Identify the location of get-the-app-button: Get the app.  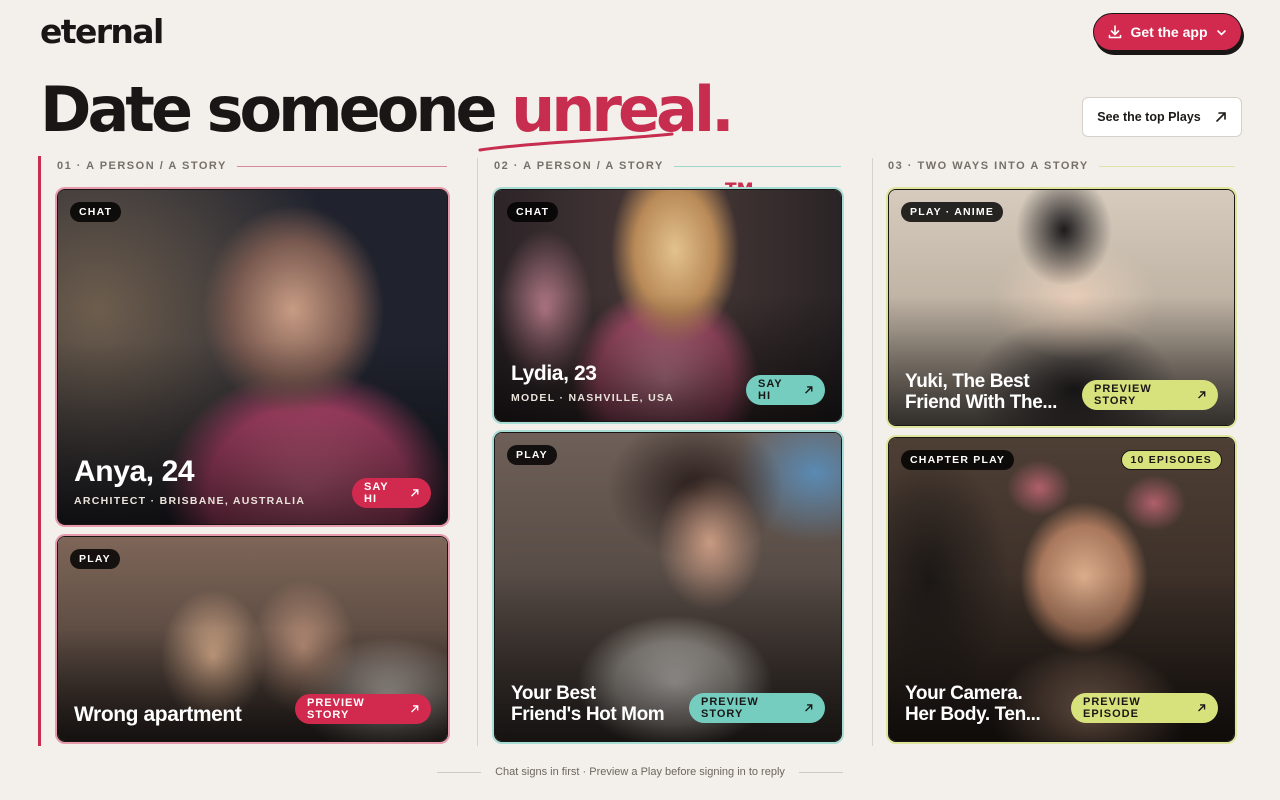
(1167, 32).